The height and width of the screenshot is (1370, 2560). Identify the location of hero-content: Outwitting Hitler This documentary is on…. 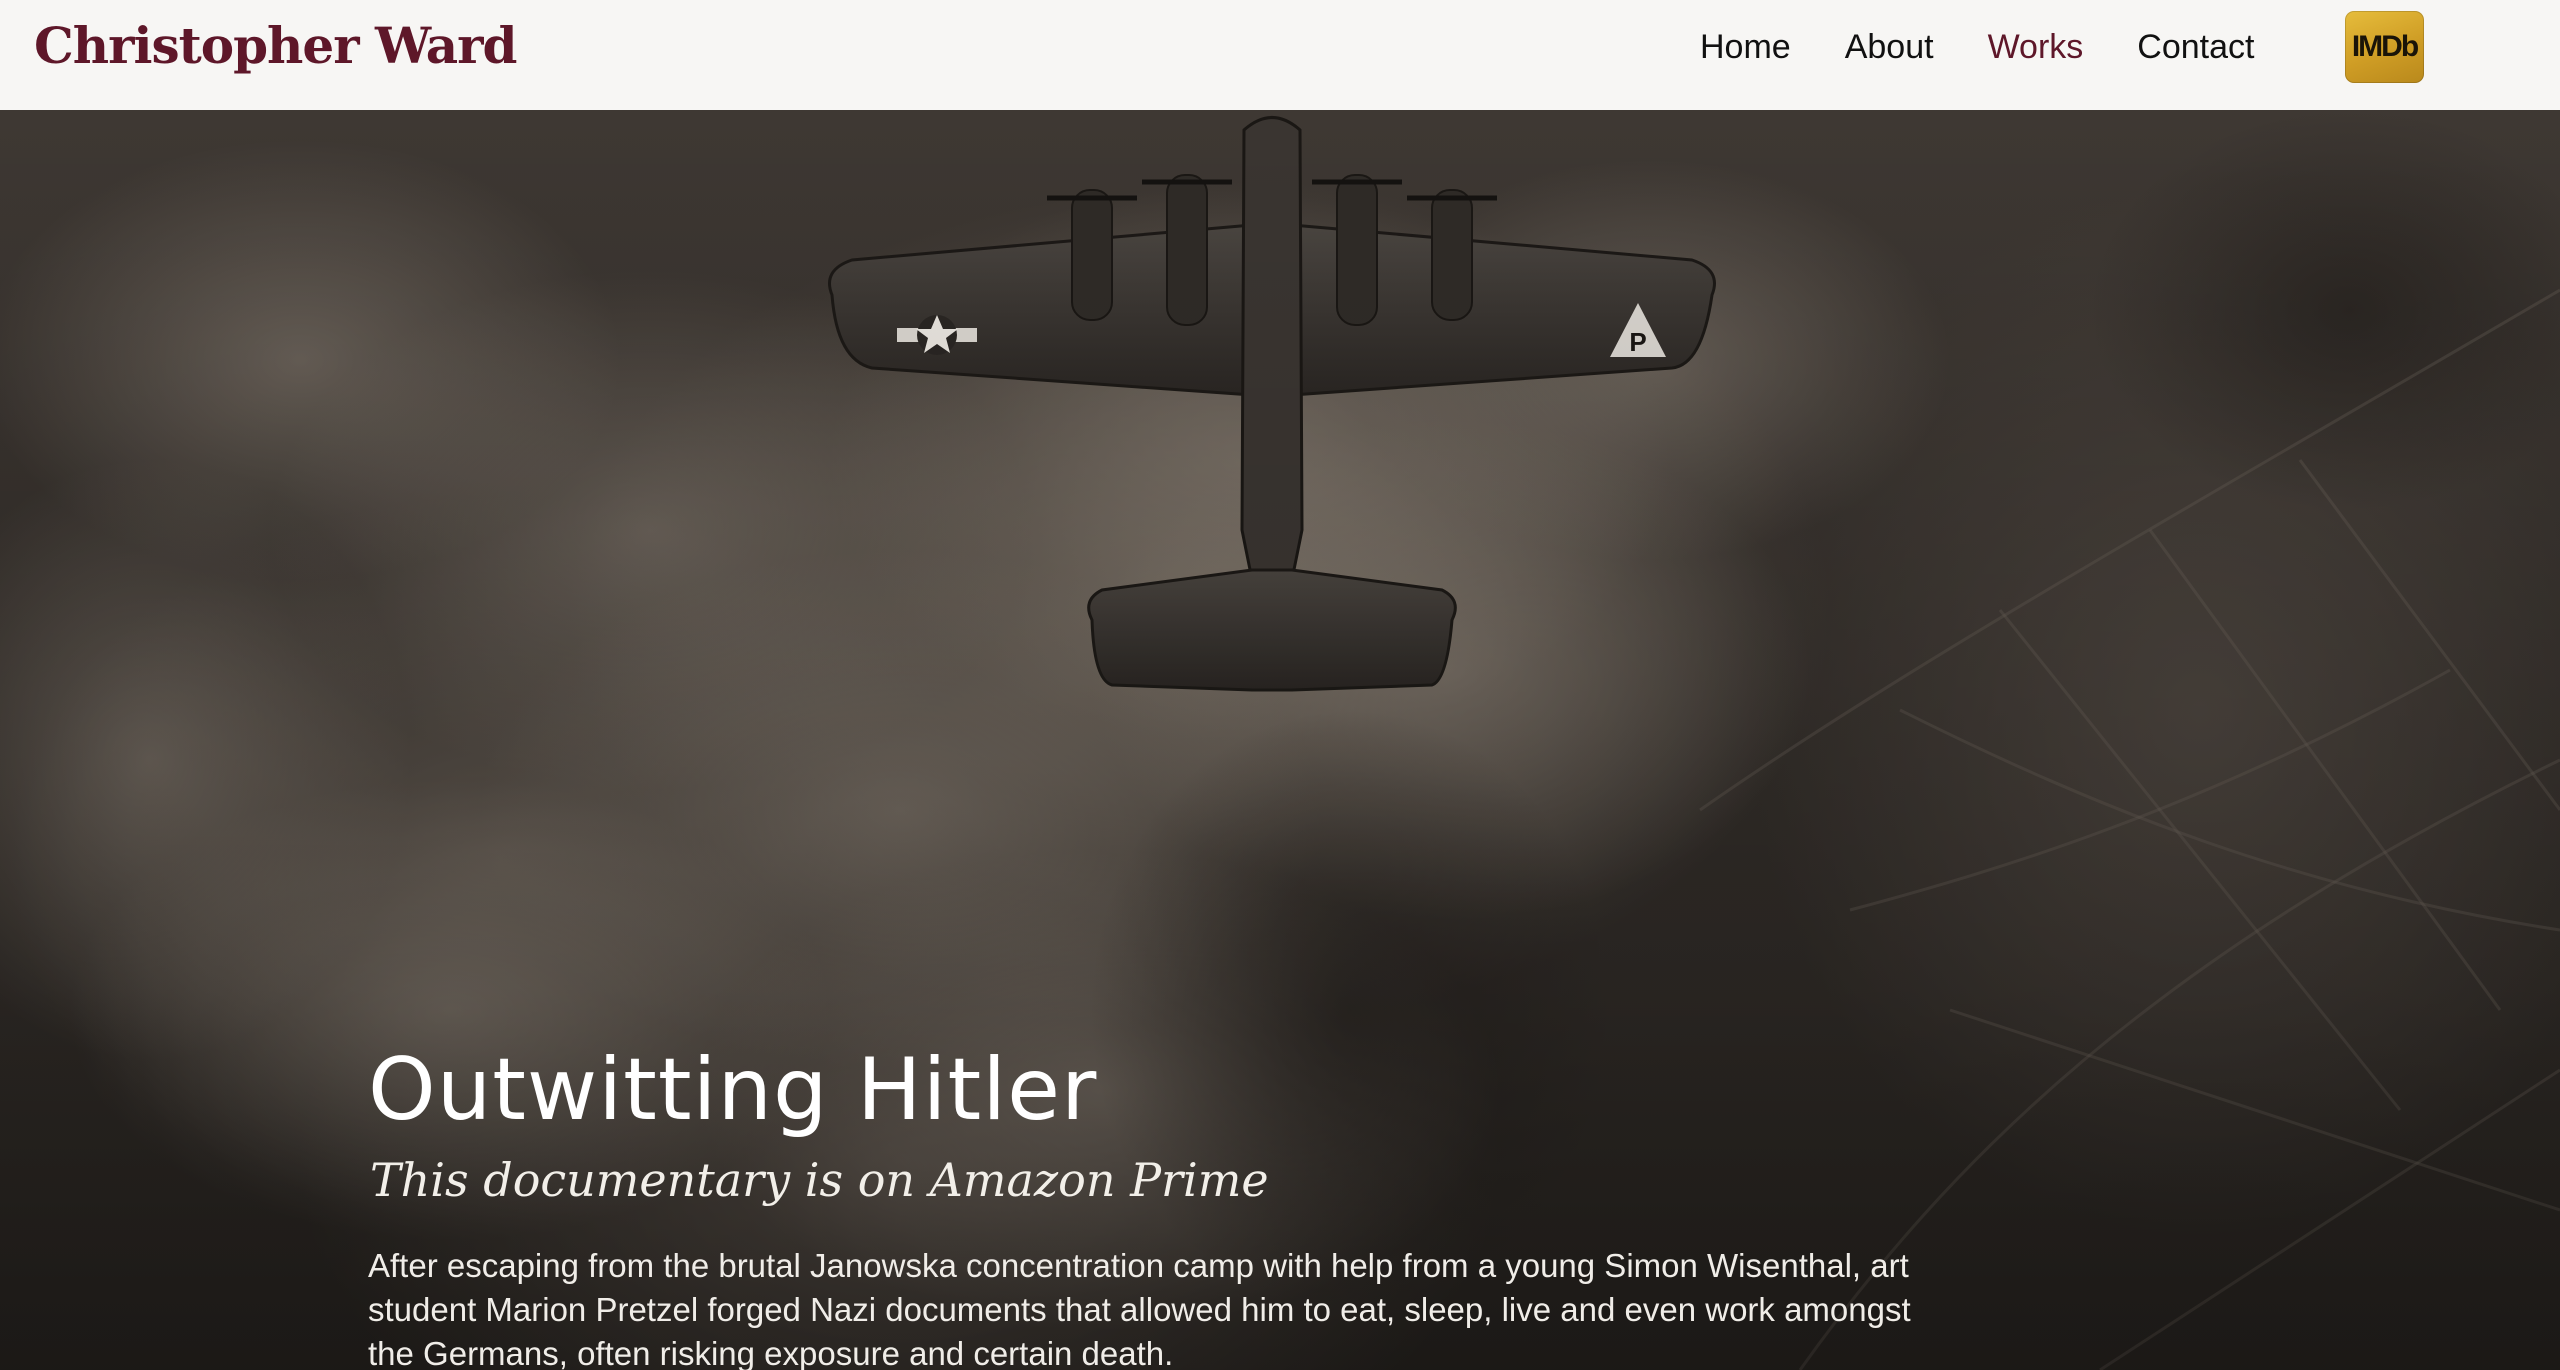
(1148, 1204).